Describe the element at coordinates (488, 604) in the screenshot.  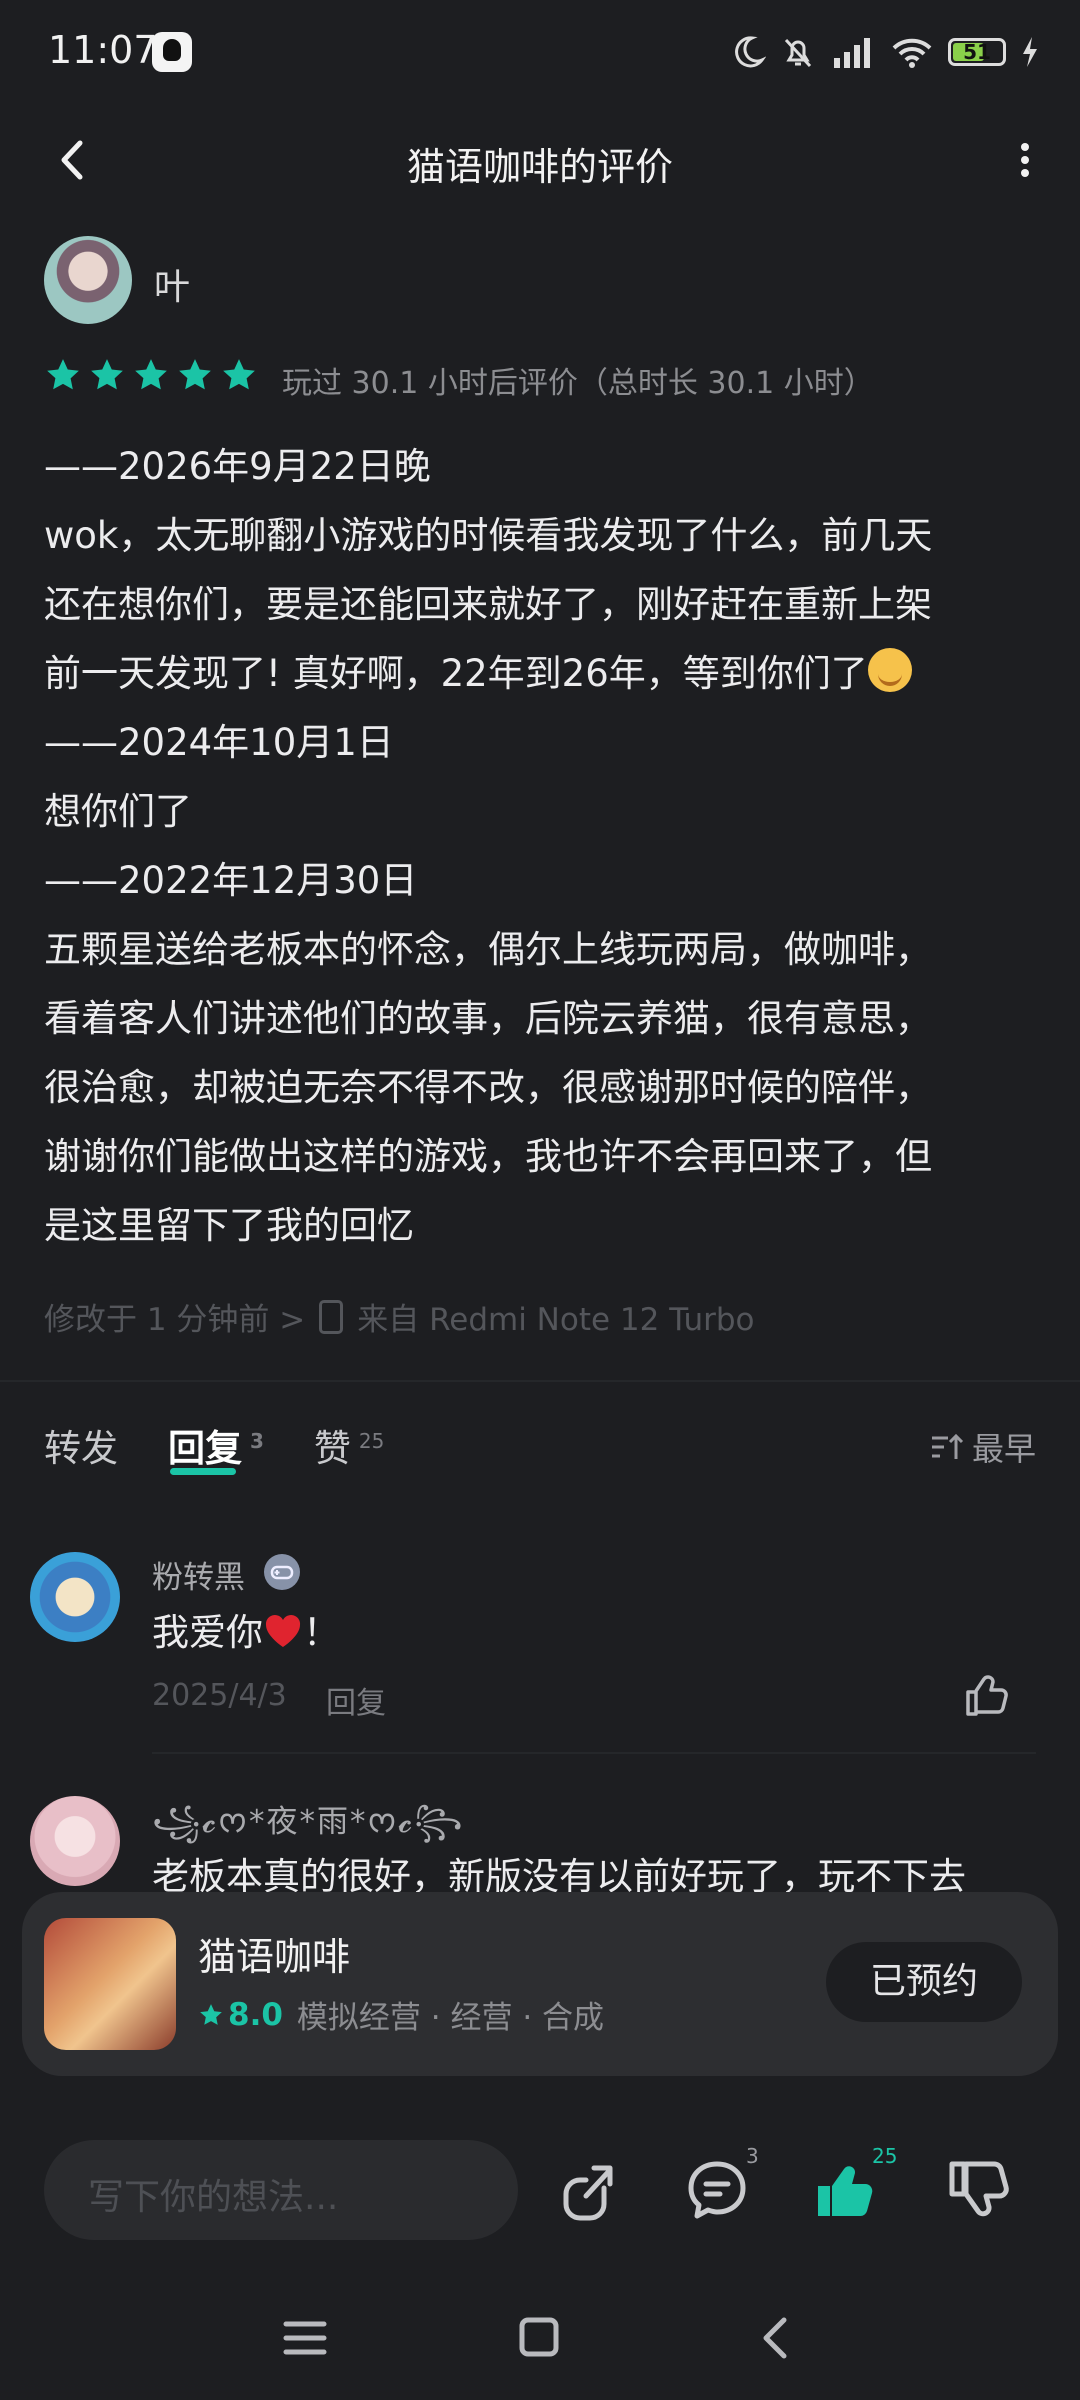
I see `review-line: 还在想你们，要是还能回来就好了，刚好赶在重新上架` at that location.